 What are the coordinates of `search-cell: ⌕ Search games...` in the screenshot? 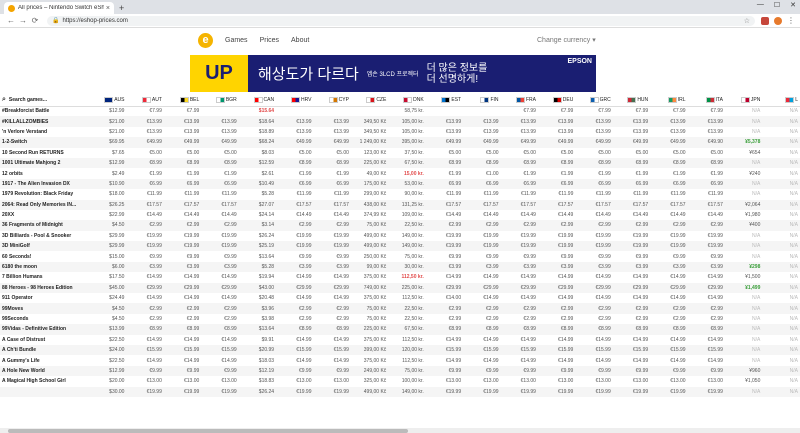 It's located at (45, 100).